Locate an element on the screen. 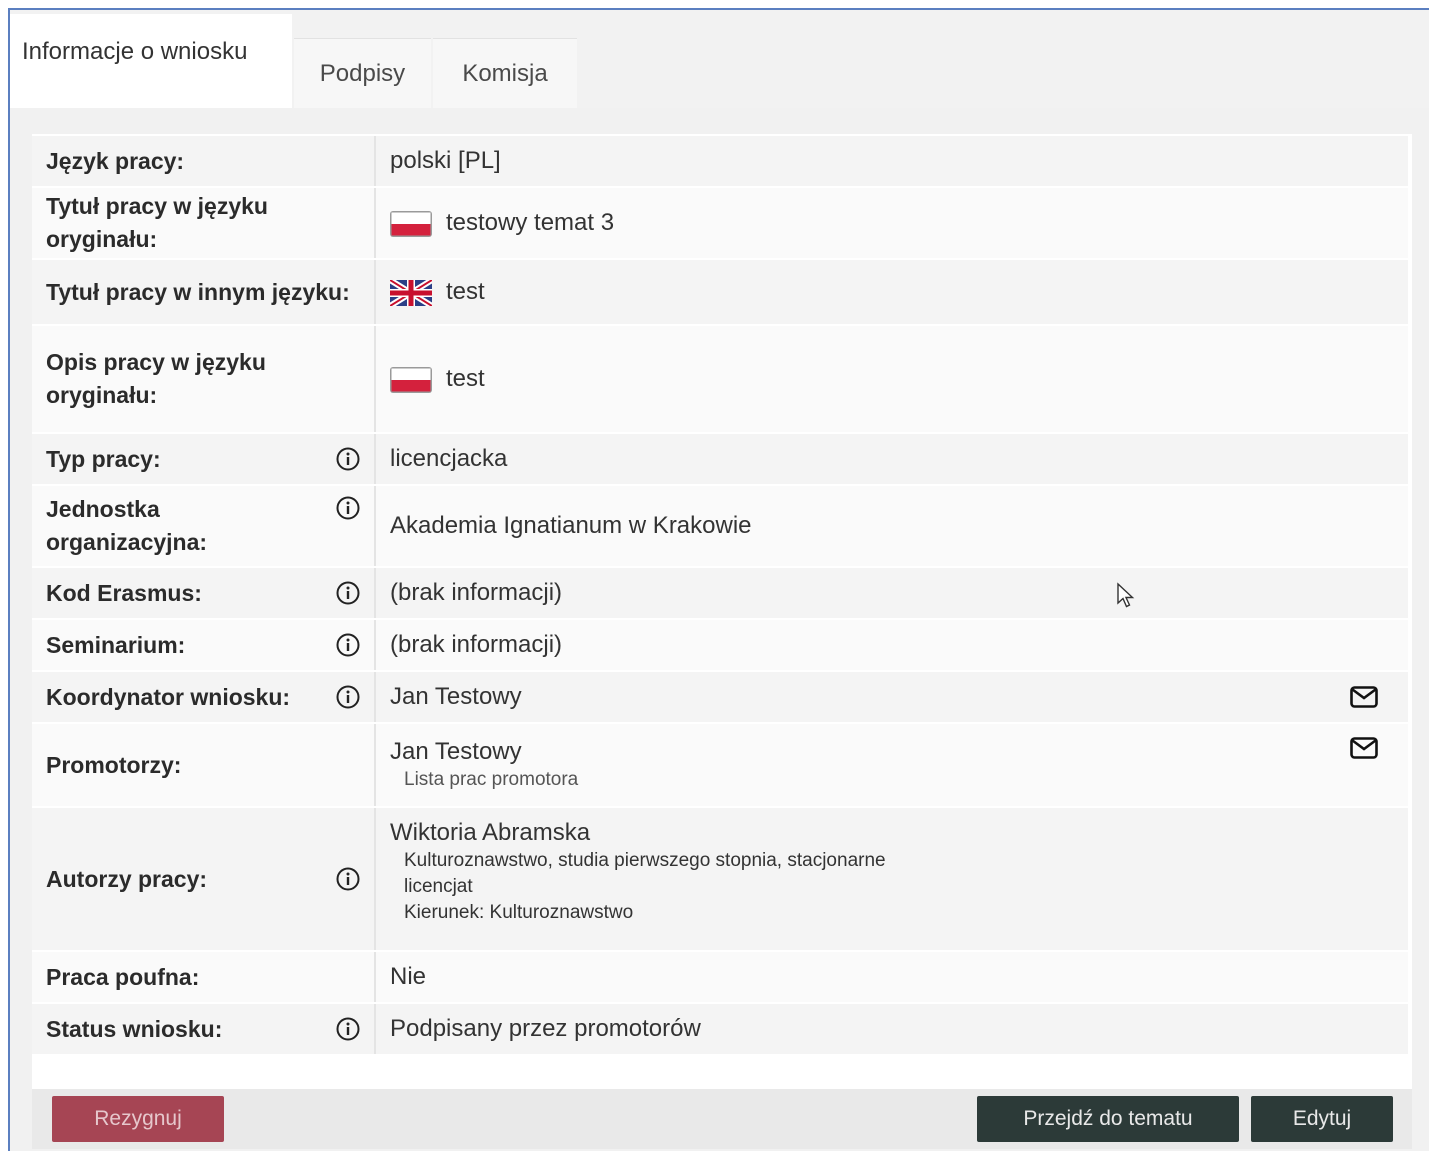  author-name: Wiktoria Abramska is located at coordinates (490, 832).